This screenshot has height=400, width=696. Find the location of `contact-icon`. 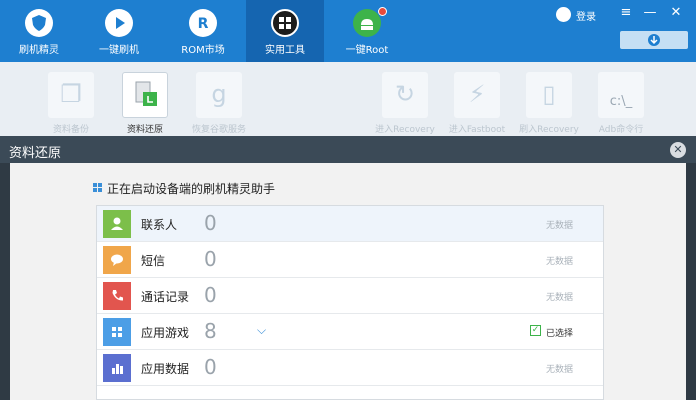

contact-icon is located at coordinates (117, 224).